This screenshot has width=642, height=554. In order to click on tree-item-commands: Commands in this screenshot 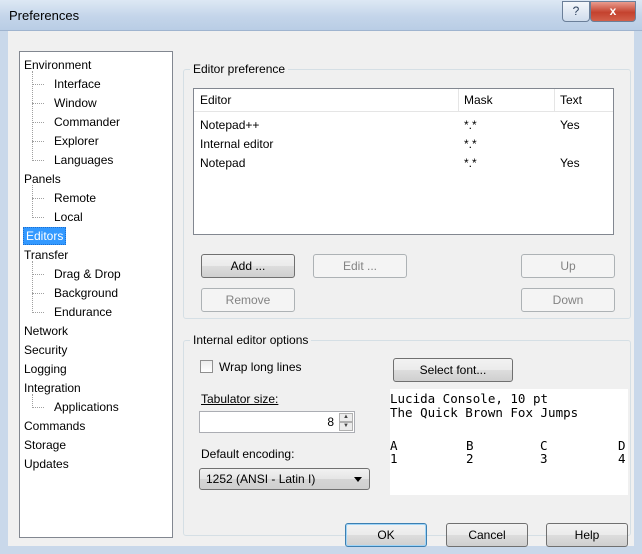, I will do `click(54, 426)`.